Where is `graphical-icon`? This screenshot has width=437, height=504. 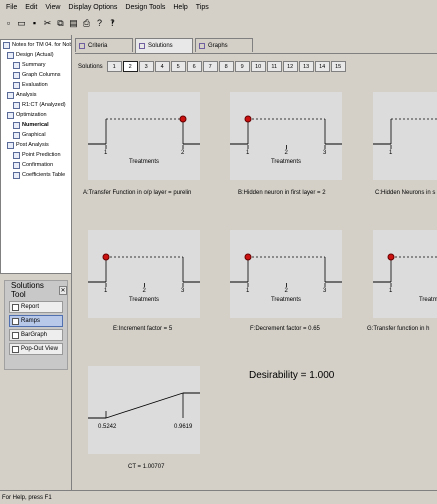
graphical-icon is located at coordinates (16, 135).